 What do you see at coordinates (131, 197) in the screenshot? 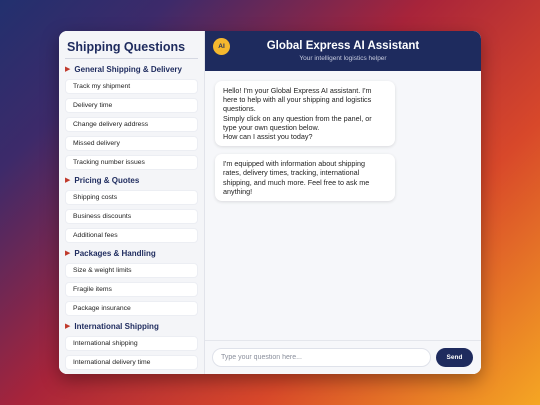
I see `question-shipping-costs: Shipping costs` at bounding box center [131, 197].